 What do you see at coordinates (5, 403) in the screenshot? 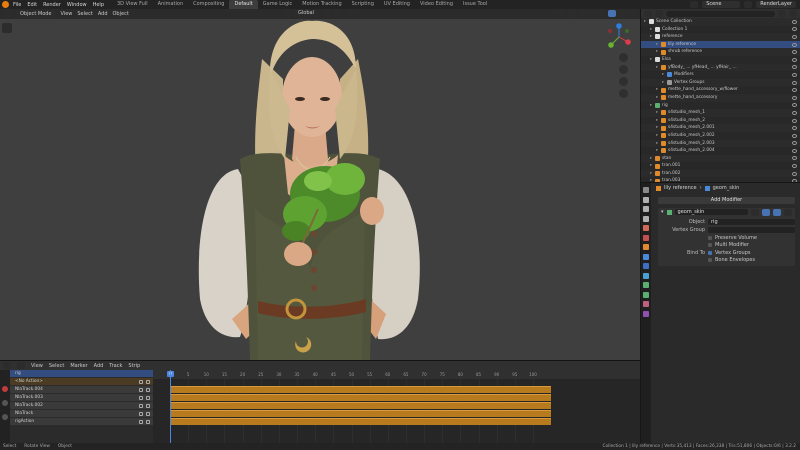
I see `tweak-icon` at bounding box center [5, 403].